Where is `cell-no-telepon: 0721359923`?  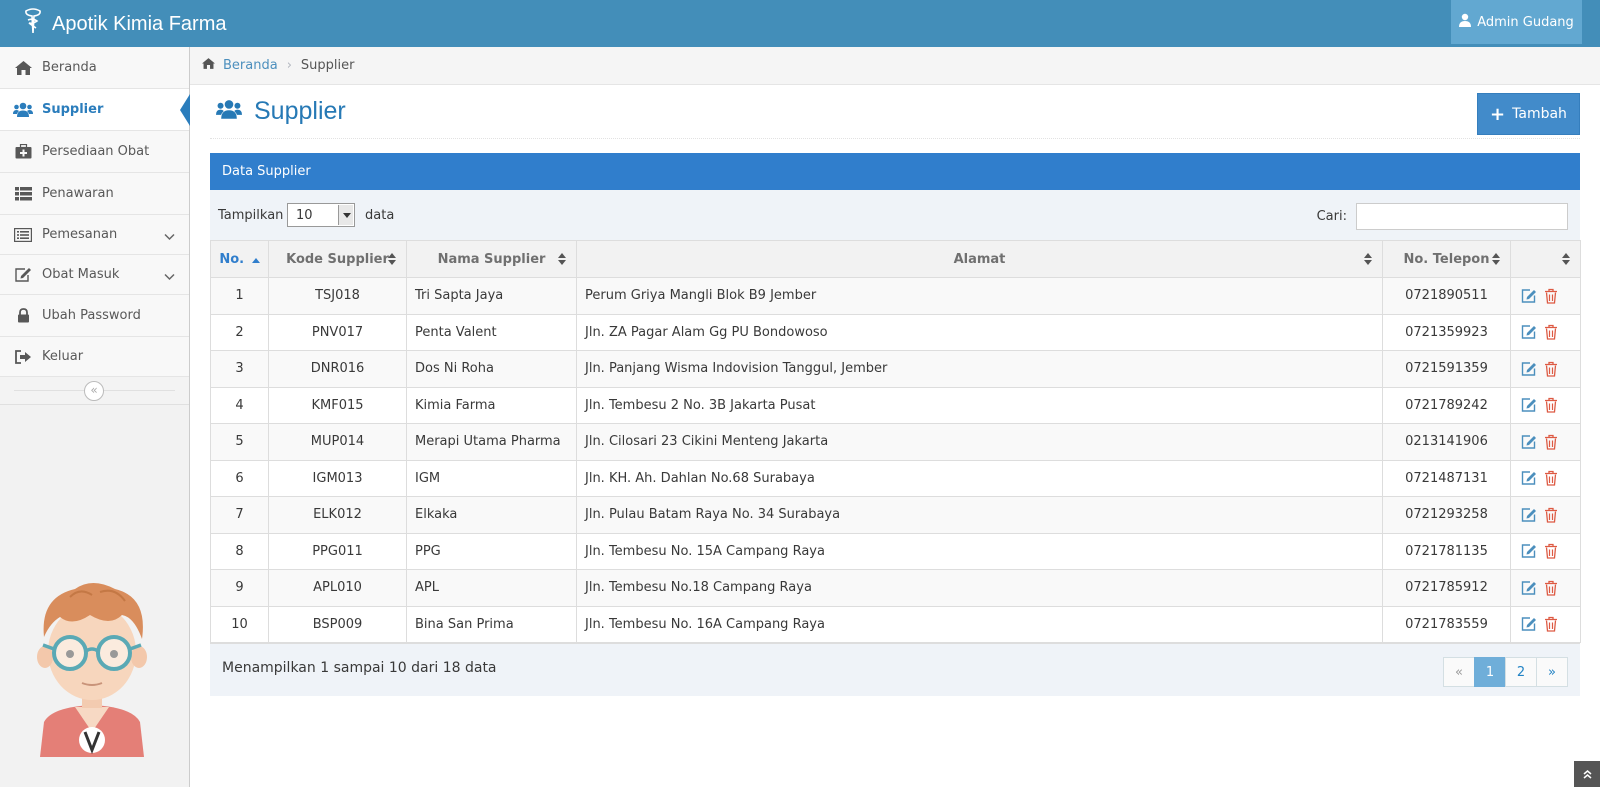
cell-no-telepon: 0721359923 is located at coordinates (1446, 332).